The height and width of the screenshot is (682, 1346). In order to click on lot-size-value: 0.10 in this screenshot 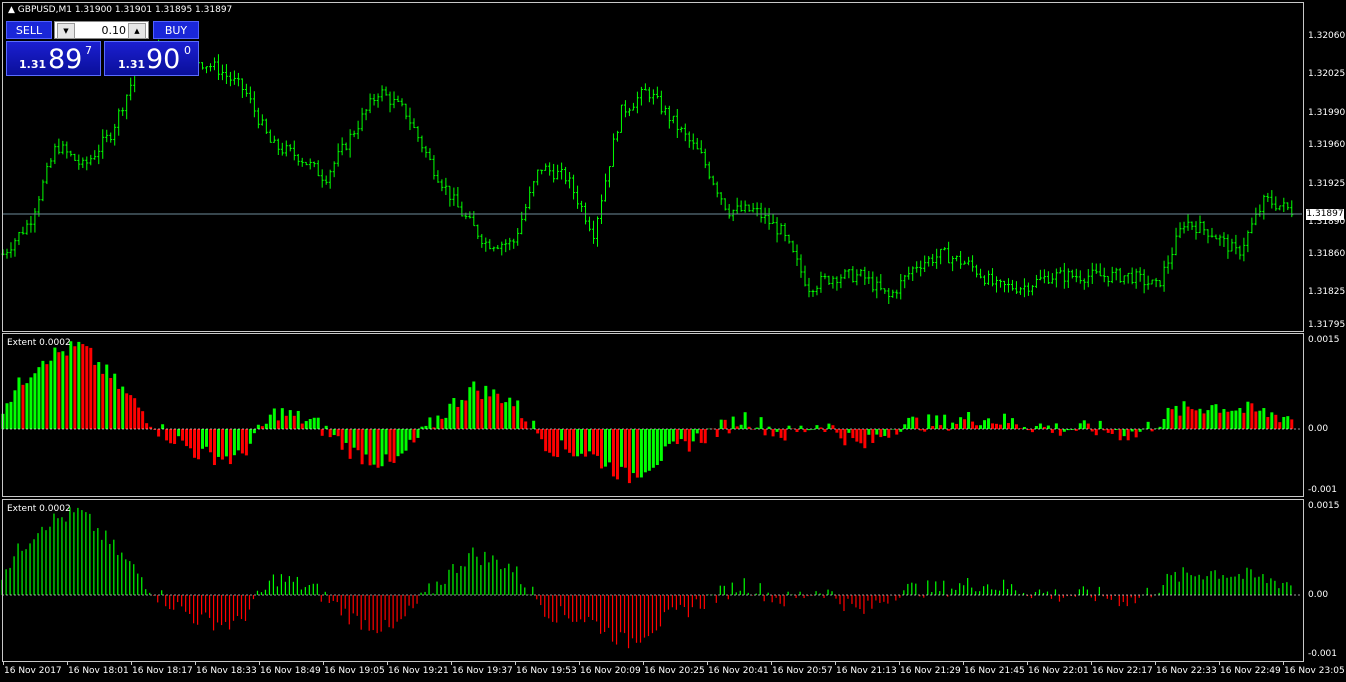, I will do `click(114, 30)`.